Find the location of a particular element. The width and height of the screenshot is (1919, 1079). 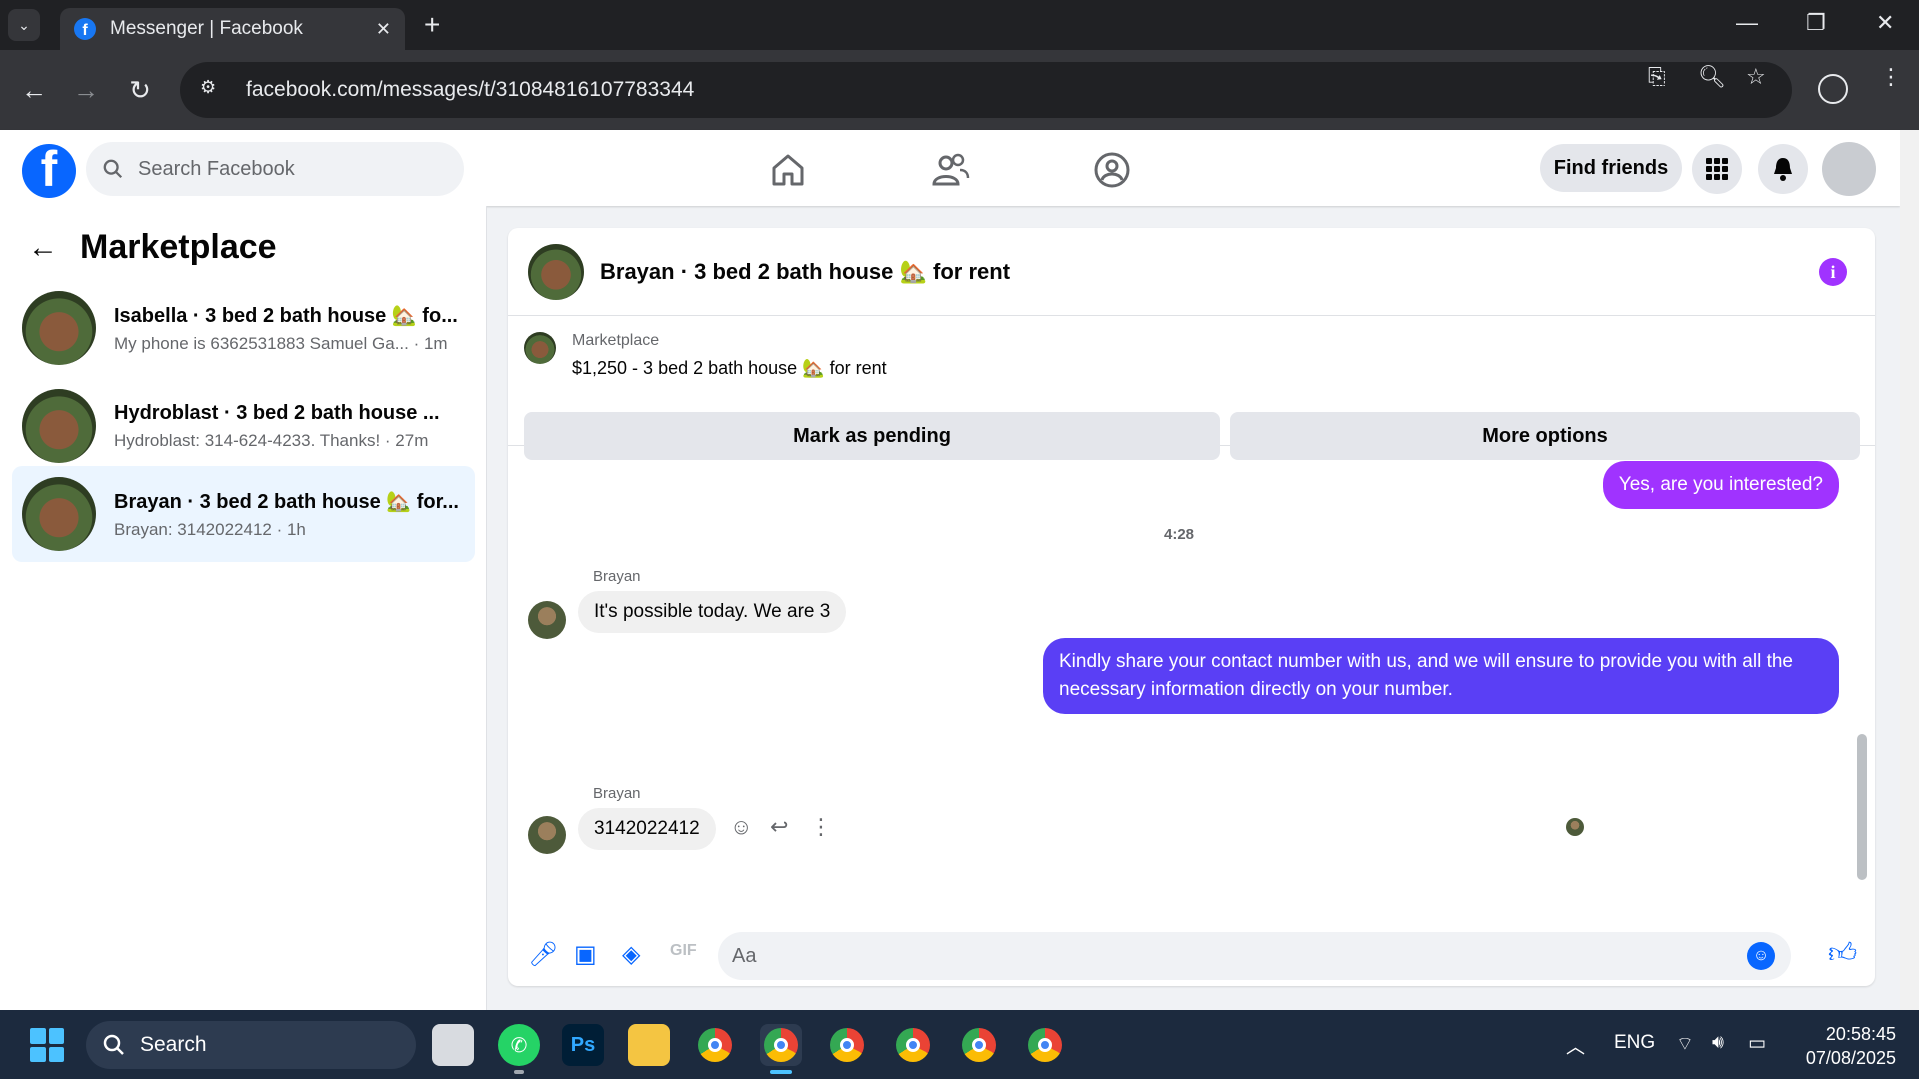

back-arrow-icon: ← is located at coordinates (43, 248).